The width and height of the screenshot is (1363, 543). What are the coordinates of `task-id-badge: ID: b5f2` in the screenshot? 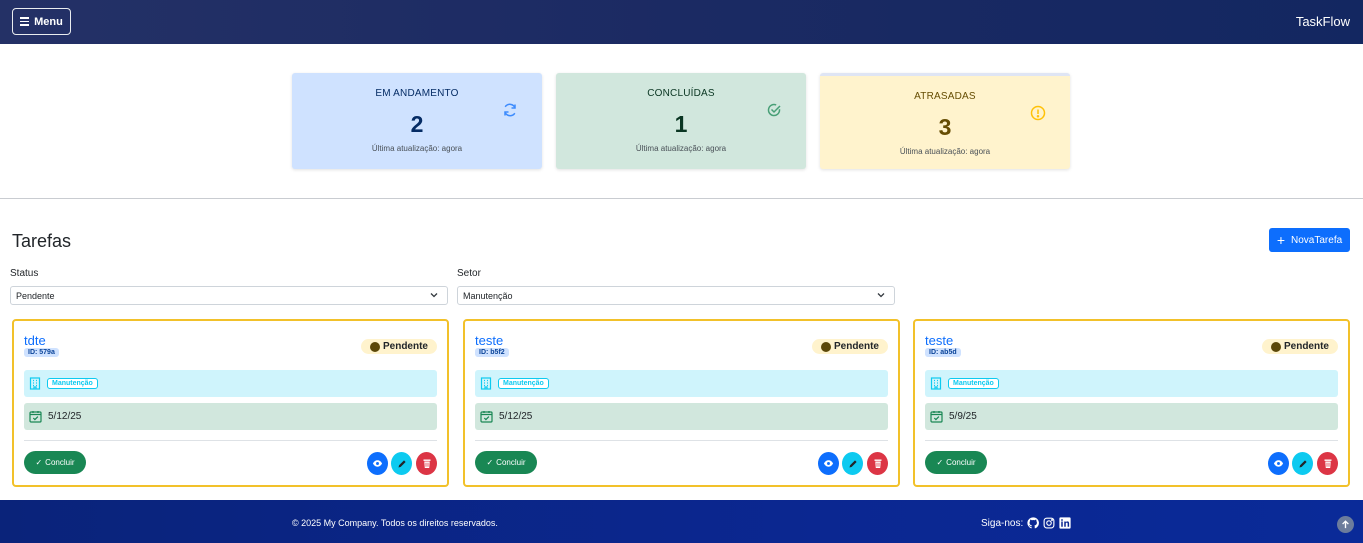 It's located at (492, 352).